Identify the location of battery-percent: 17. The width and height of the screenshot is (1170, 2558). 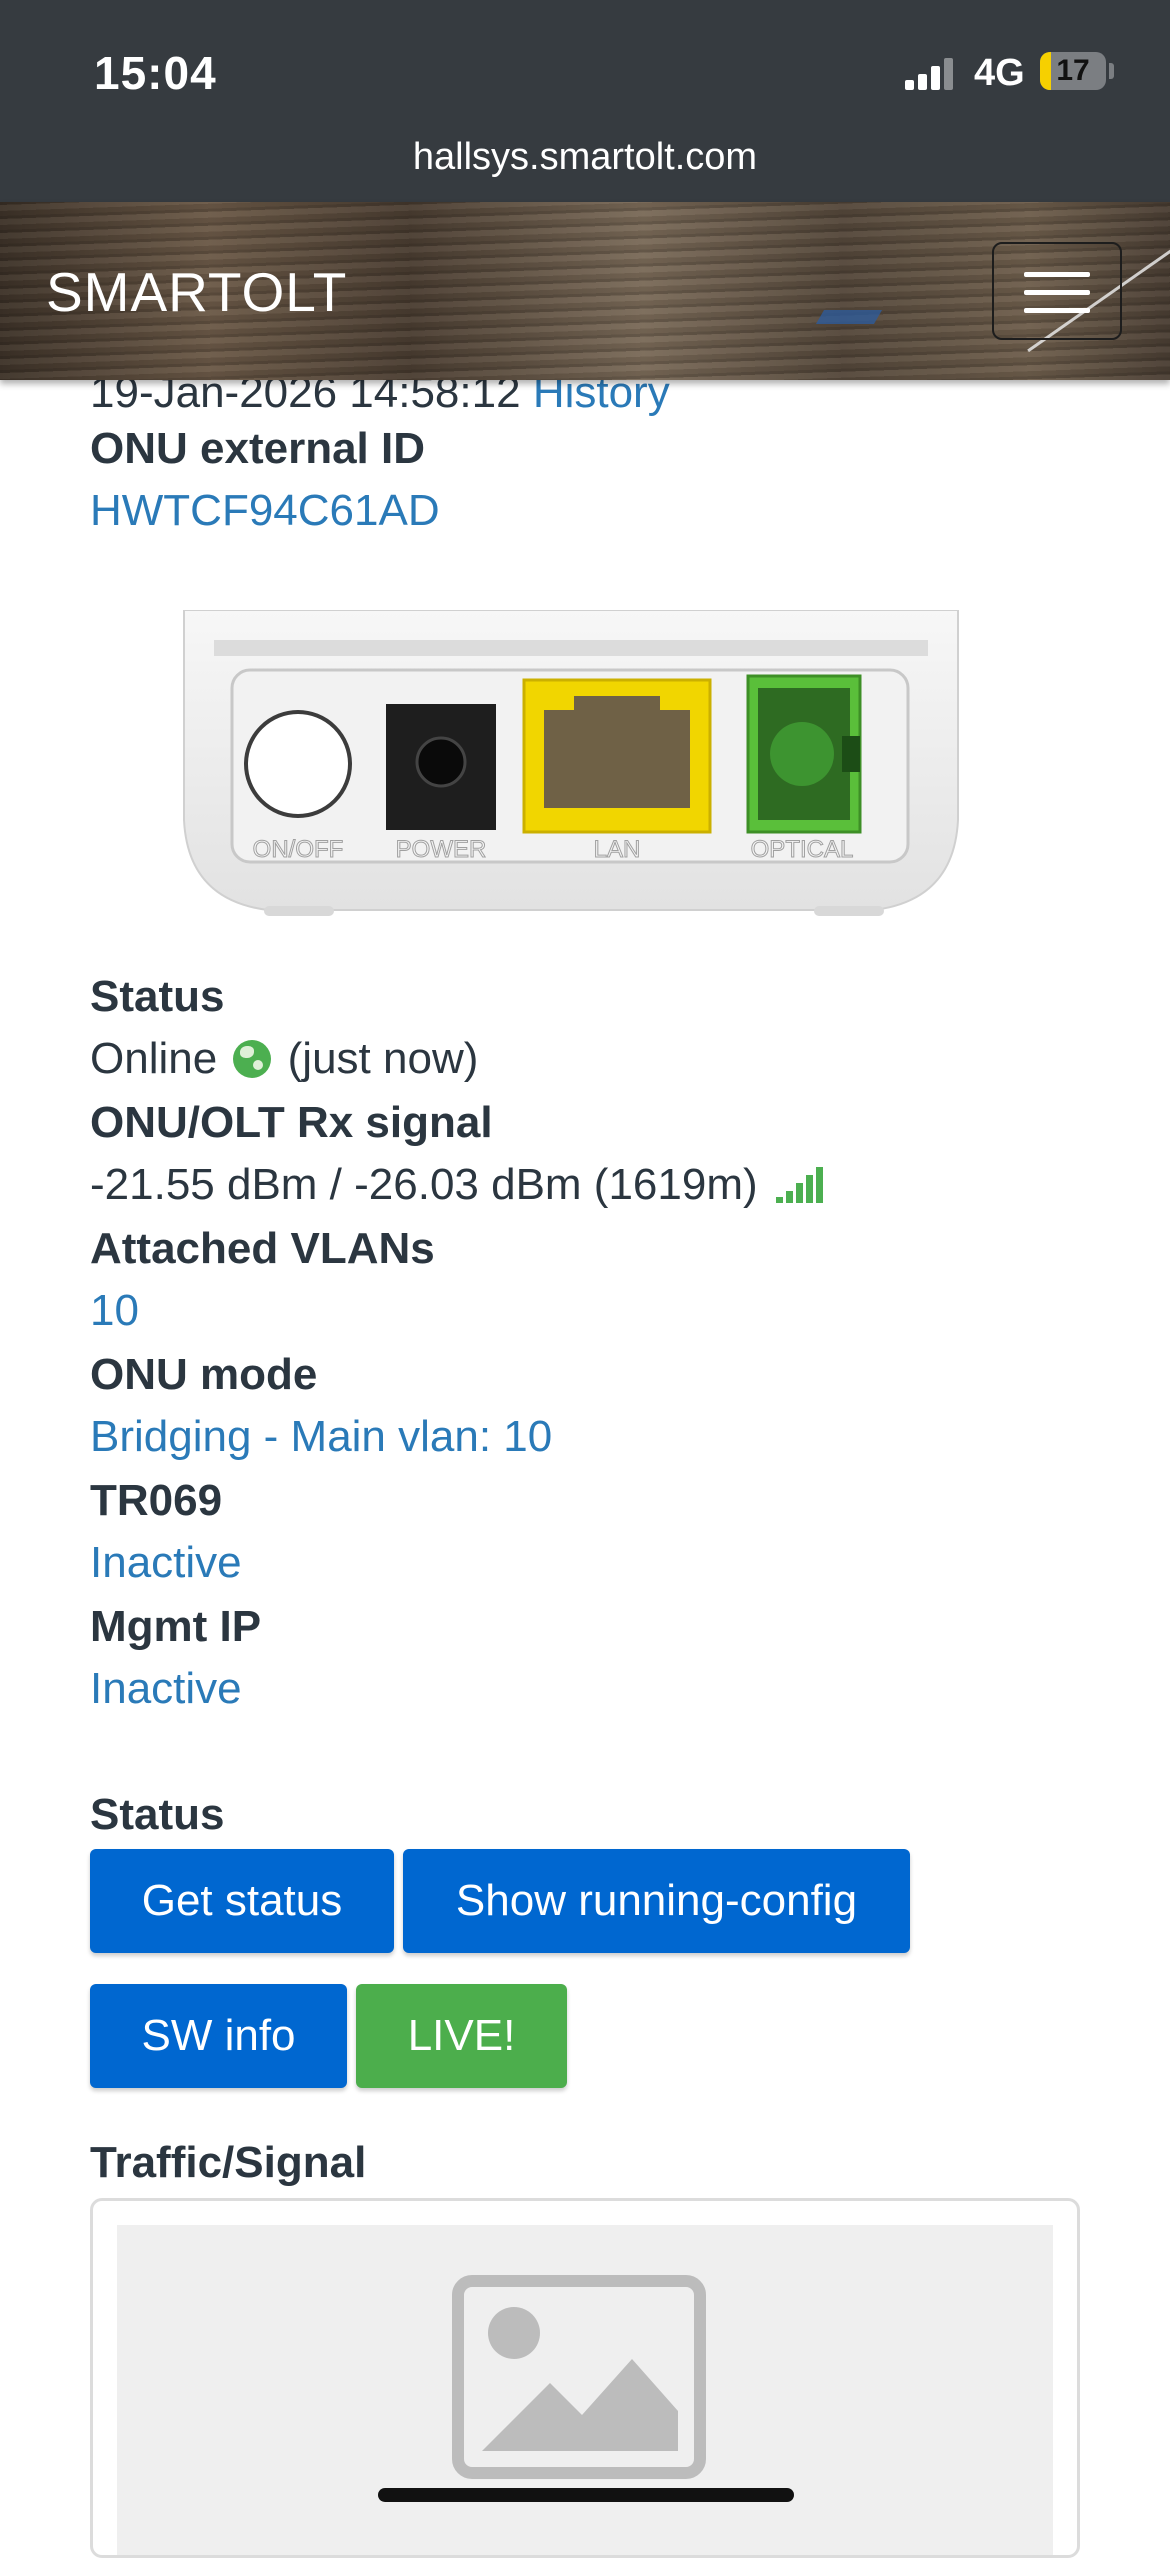
(1073, 70).